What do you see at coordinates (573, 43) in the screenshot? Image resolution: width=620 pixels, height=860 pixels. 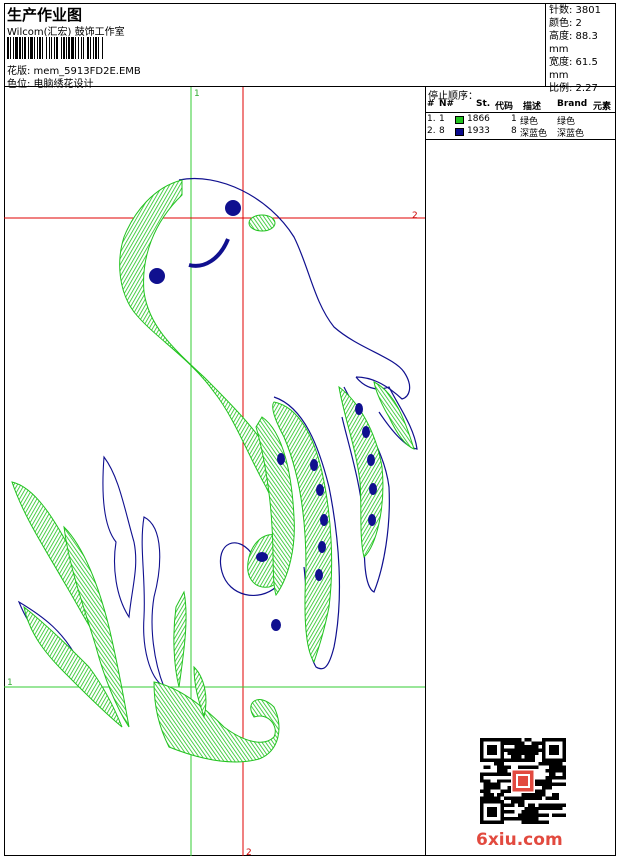 I see `design-height: 高度: 88.3 mm` at bounding box center [573, 43].